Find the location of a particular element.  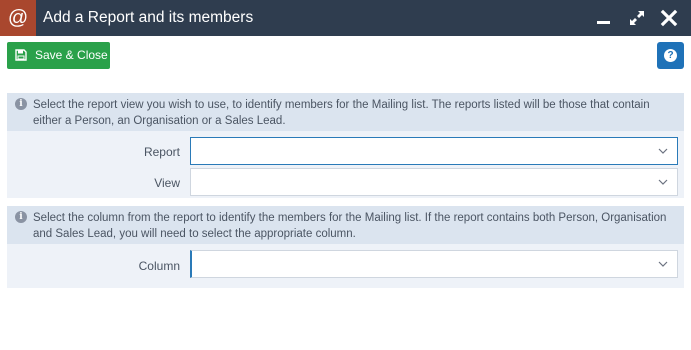

floppy-disk-icon is located at coordinates (21, 55).